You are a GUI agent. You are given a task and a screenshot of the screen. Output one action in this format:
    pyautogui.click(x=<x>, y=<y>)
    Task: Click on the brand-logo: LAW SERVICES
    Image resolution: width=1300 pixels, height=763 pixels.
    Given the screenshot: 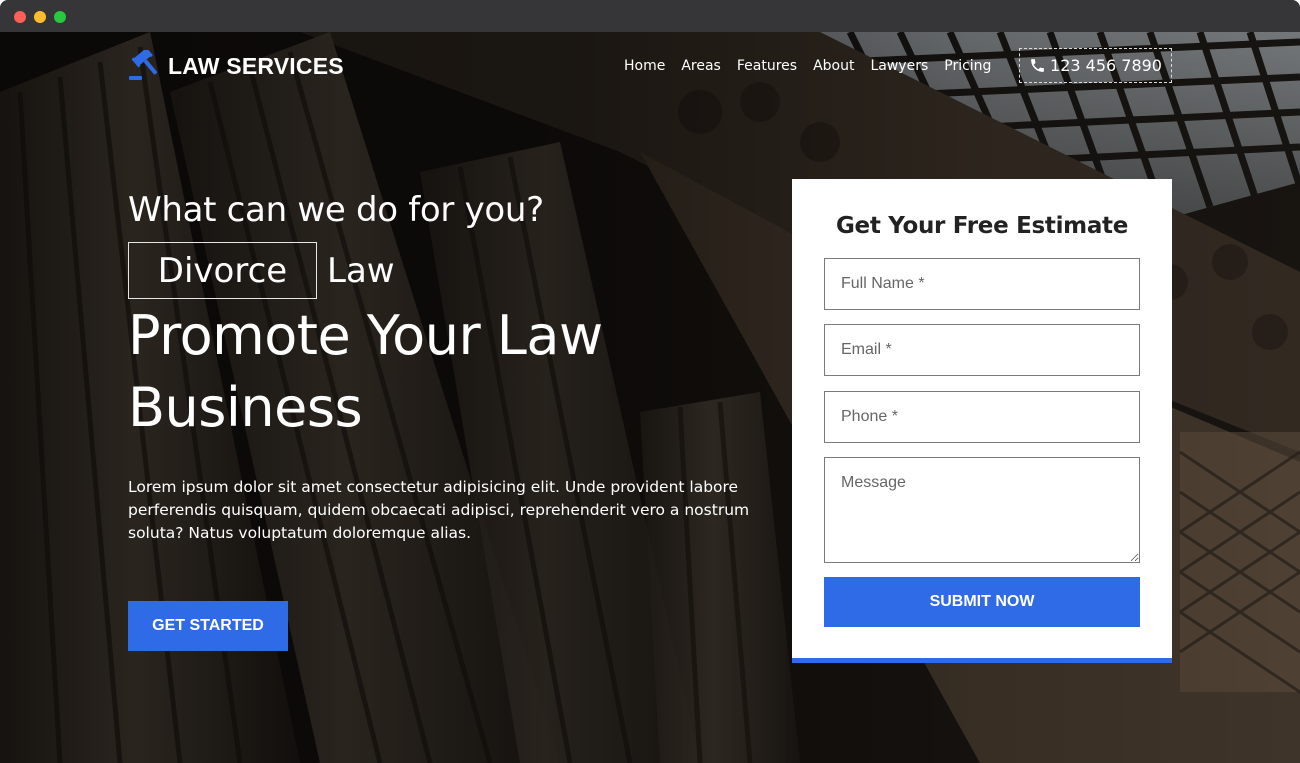 What is the action you would take?
    pyautogui.click(x=236, y=66)
    